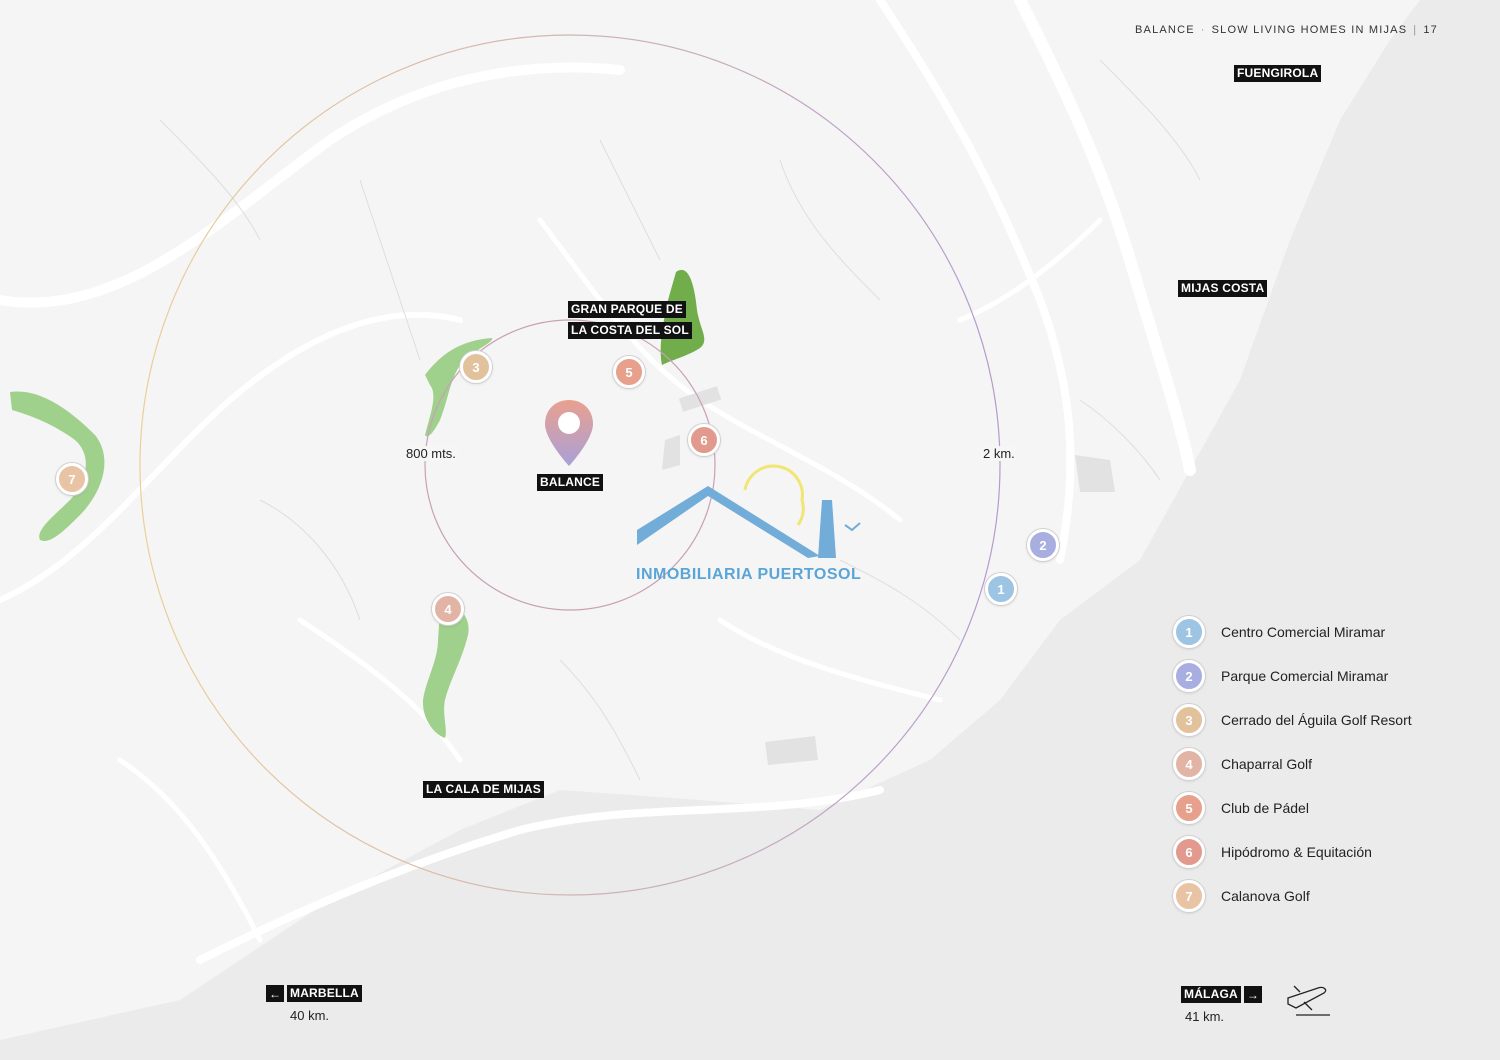  What do you see at coordinates (314, 1004) in the screenshot?
I see `direction-marbella: ← MARBELLA 40 km.` at bounding box center [314, 1004].